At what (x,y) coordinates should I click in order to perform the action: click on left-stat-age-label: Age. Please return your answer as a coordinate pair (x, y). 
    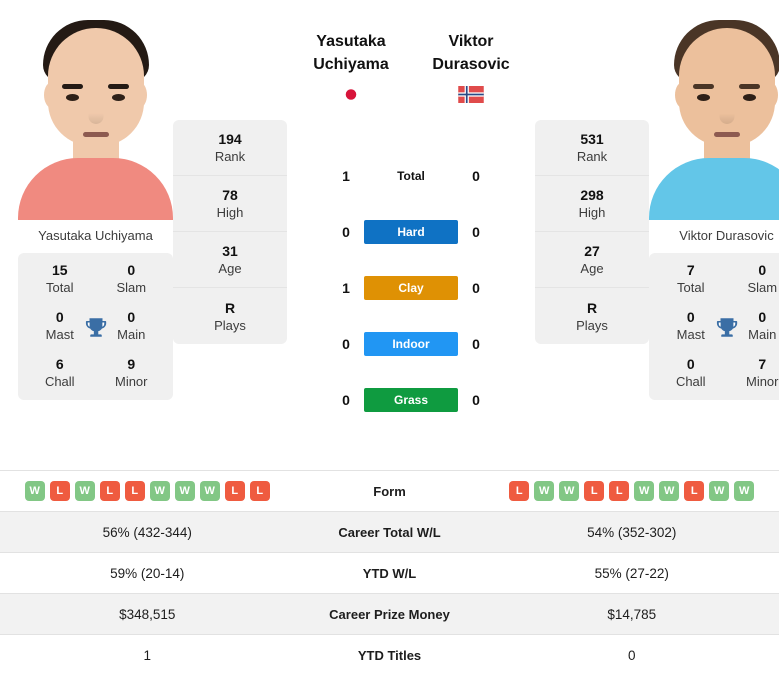
    Looking at the image, I should click on (230, 268).